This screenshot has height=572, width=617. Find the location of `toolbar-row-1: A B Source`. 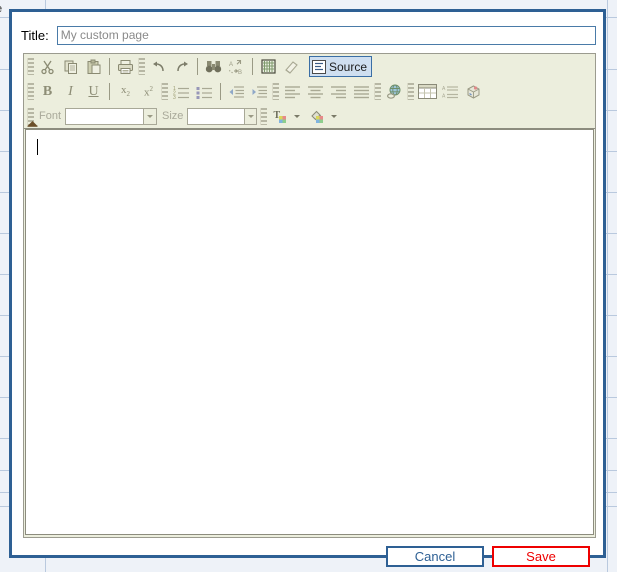

toolbar-row-1: A B Source is located at coordinates (309, 66).